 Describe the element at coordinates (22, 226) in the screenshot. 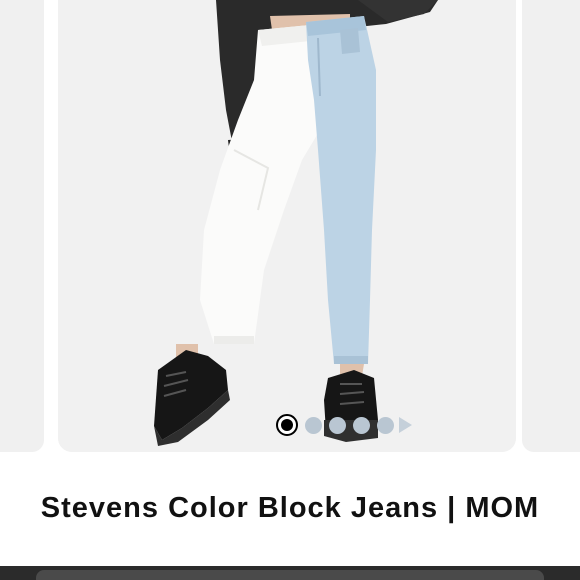

I see `previous-slide-peek` at that location.